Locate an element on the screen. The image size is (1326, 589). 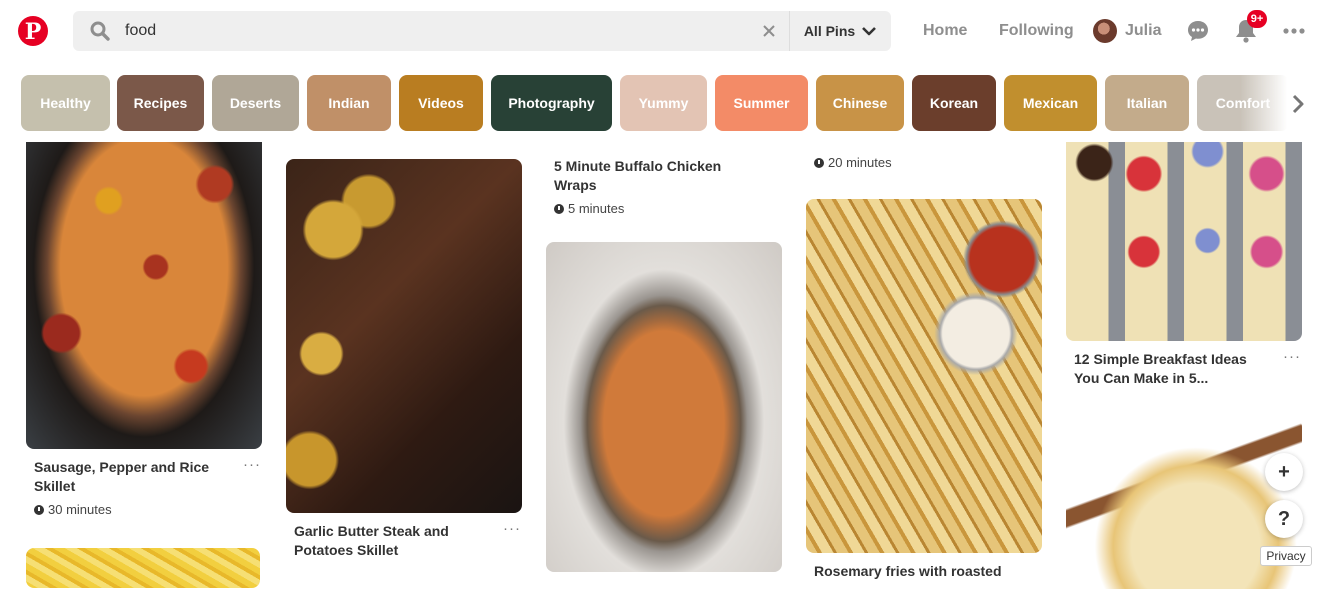
nav-following: Following is located at coordinates (1036, 31).